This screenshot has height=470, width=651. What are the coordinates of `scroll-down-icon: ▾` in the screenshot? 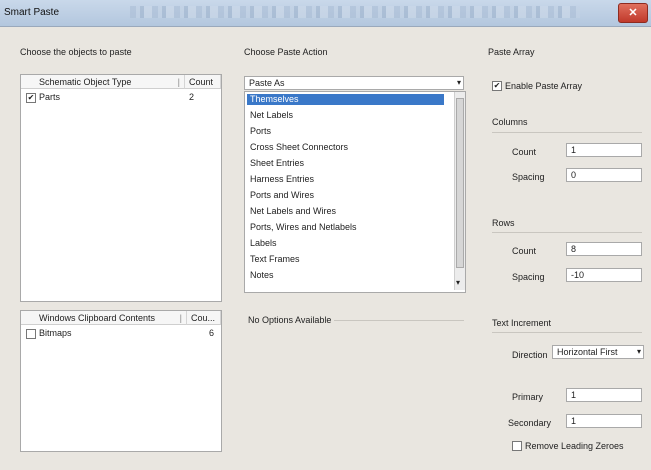 It's located at (458, 282).